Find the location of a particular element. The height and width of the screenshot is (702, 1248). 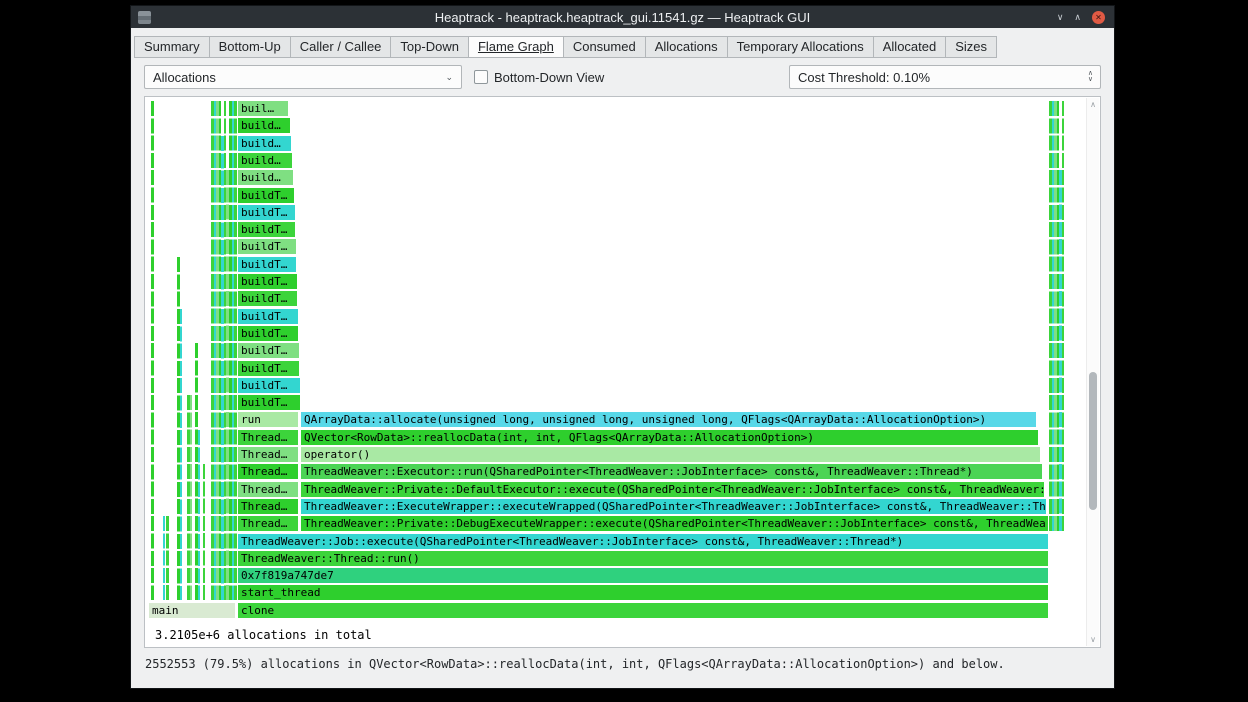

chevron-down-icon: ⌄ is located at coordinates (449, 76).